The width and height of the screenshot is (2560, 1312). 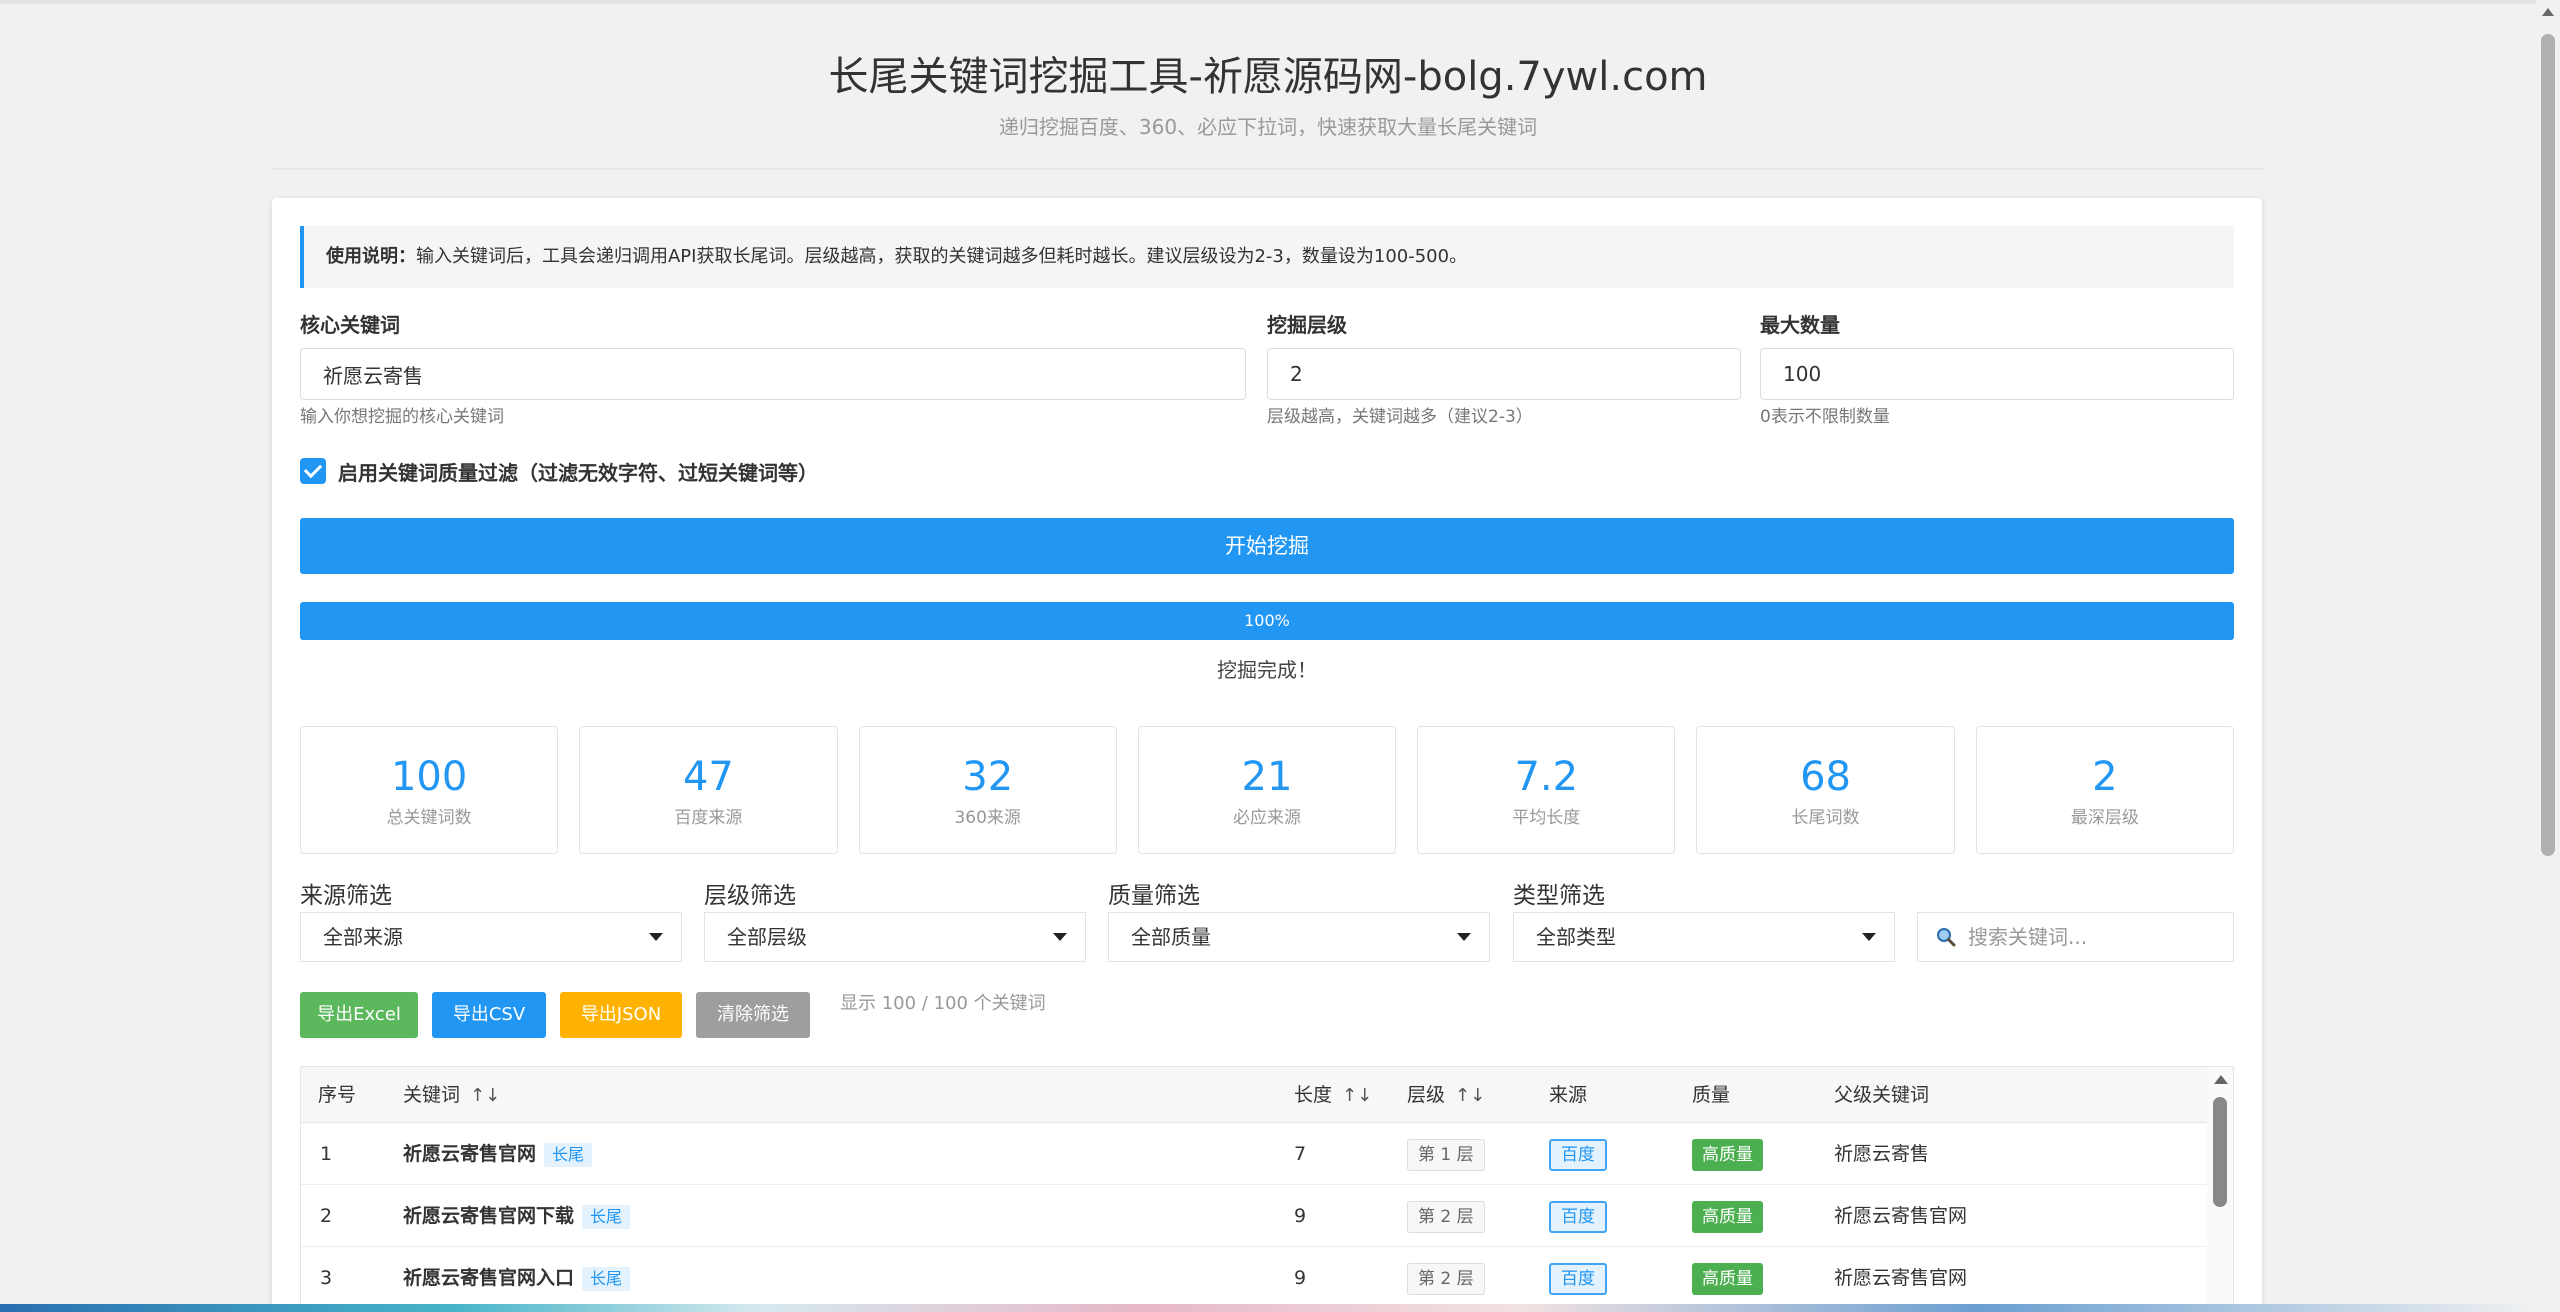 What do you see at coordinates (1800, 325) in the screenshot?
I see `max-label: 最大数量` at bounding box center [1800, 325].